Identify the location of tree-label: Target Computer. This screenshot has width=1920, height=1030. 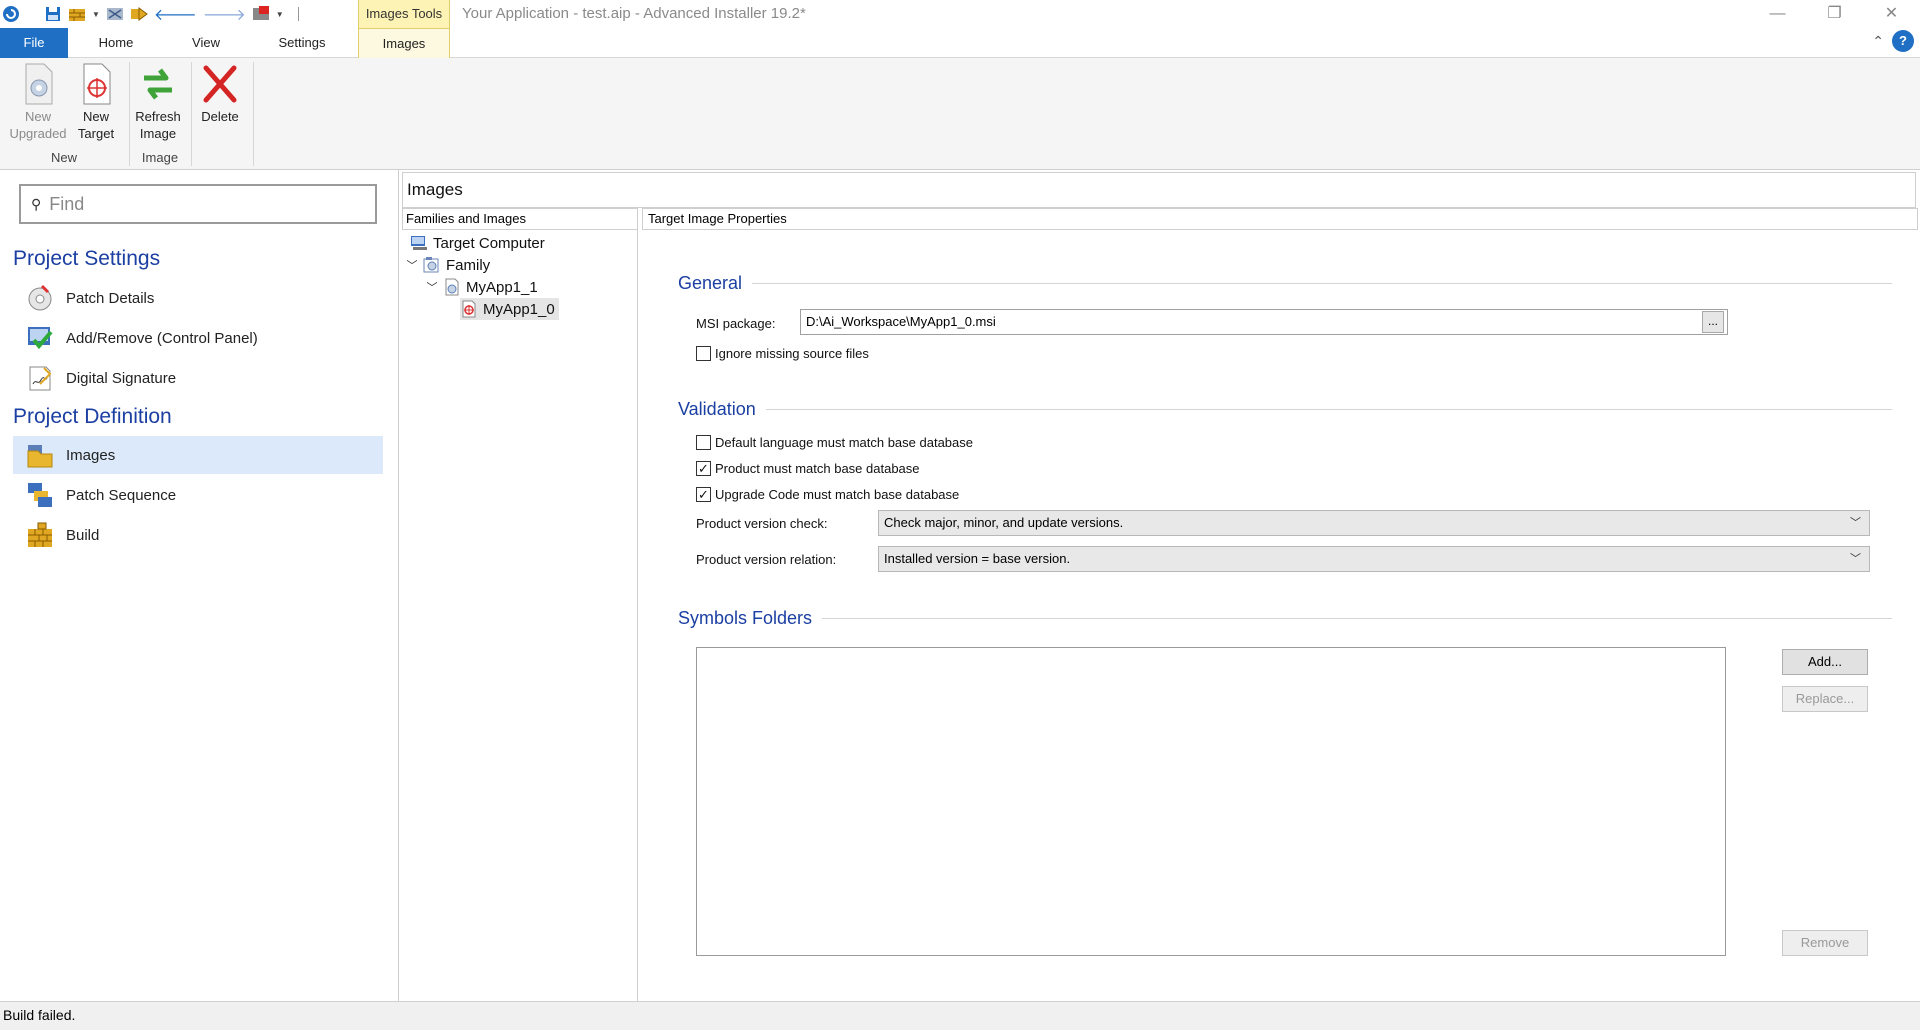
(489, 243).